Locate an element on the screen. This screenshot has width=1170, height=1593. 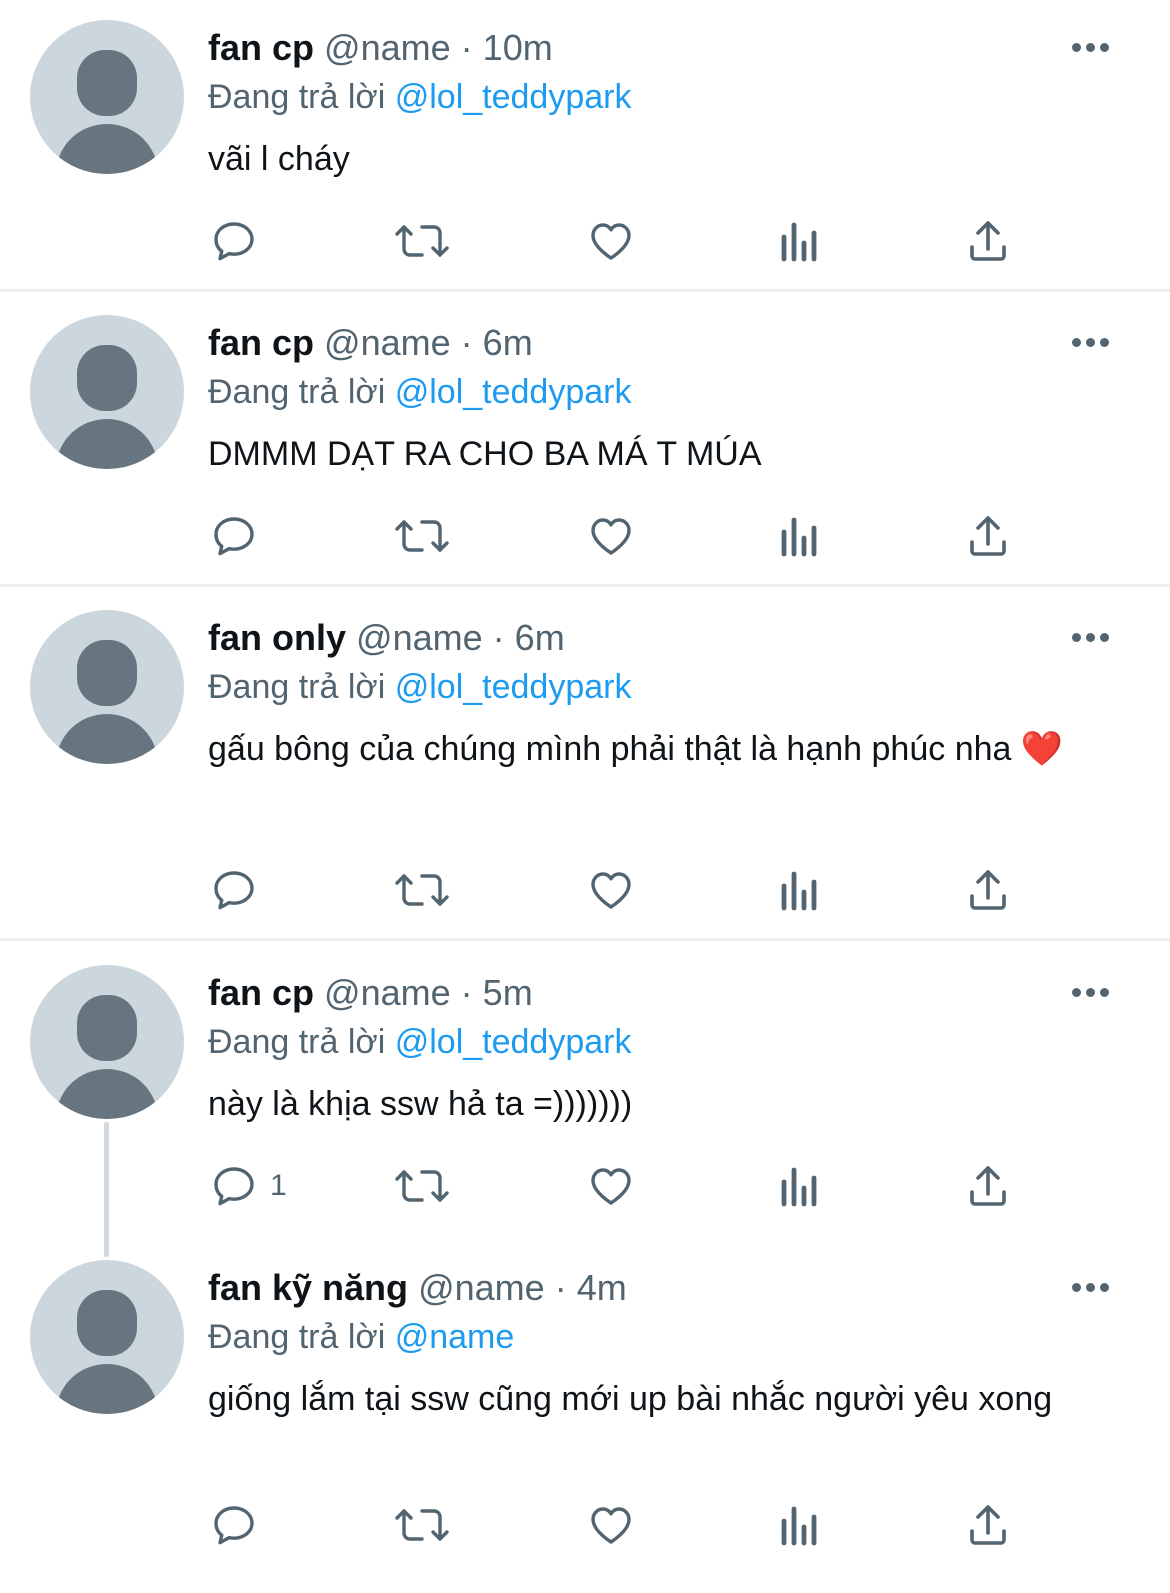
timestamp: 10m is located at coordinates (518, 47).